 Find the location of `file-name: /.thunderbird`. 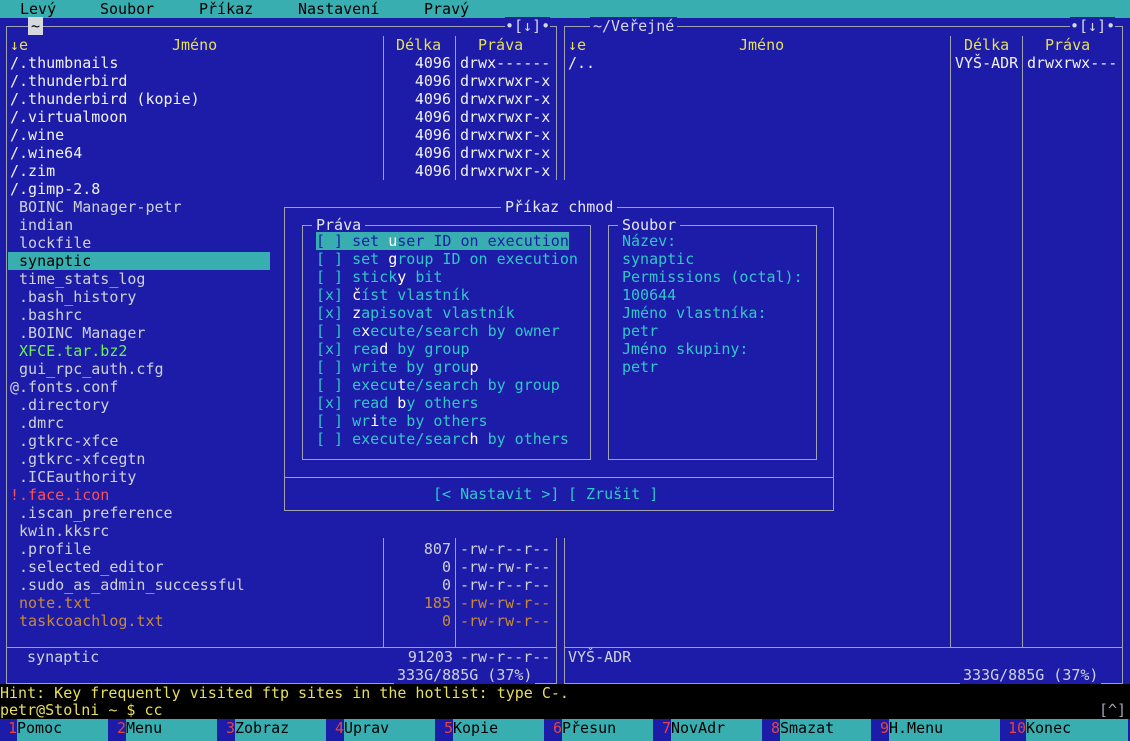

file-name: /.thunderbird is located at coordinates (137, 81).